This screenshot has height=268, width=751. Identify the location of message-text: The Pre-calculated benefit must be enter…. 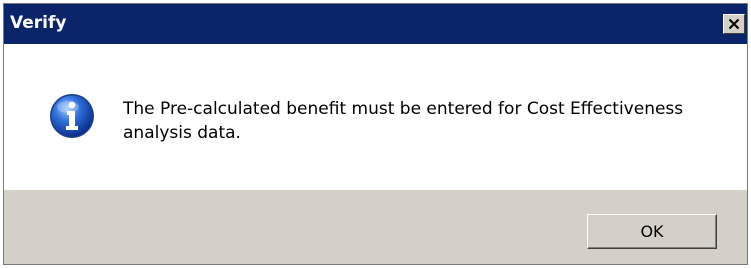
(403, 121).